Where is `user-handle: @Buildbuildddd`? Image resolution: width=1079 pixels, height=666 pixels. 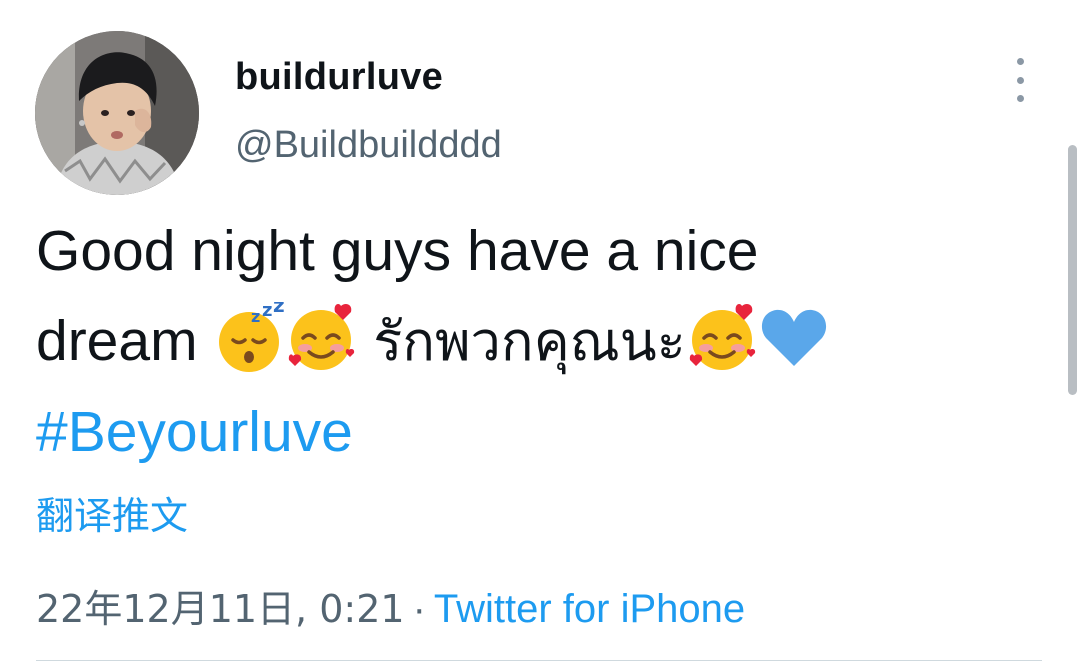 user-handle: @Buildbuildddd is located at coordinates (368, 145).